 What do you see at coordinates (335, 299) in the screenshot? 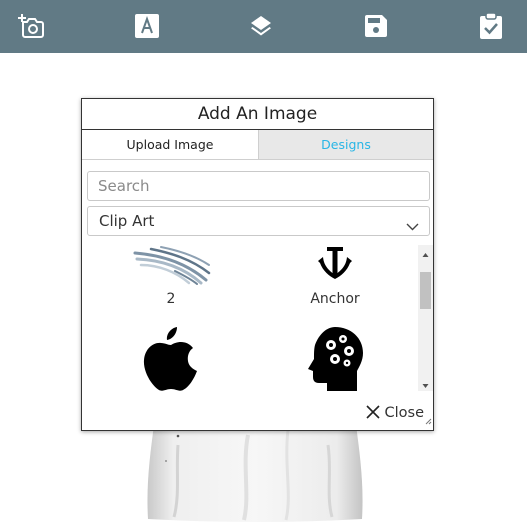
I see `design-item-label: Anchor` at bounding box center [335, 299].